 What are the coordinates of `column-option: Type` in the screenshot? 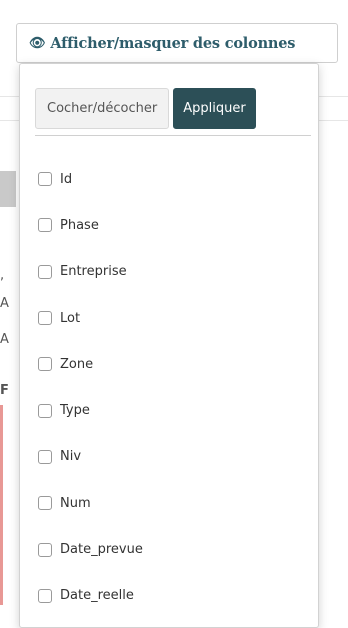 It's located at (90, 410).